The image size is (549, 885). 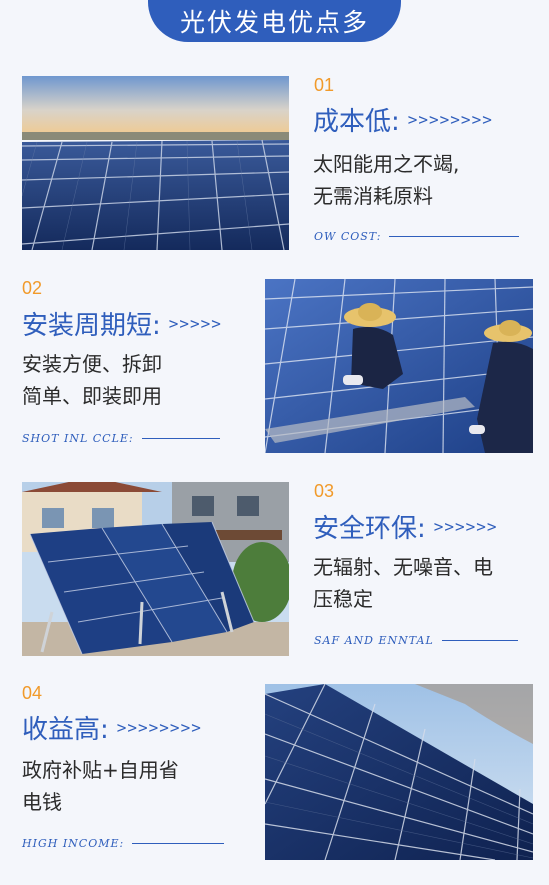 I want to click on chevrons-icon: >>>>>>, so click(x=465, y=526).